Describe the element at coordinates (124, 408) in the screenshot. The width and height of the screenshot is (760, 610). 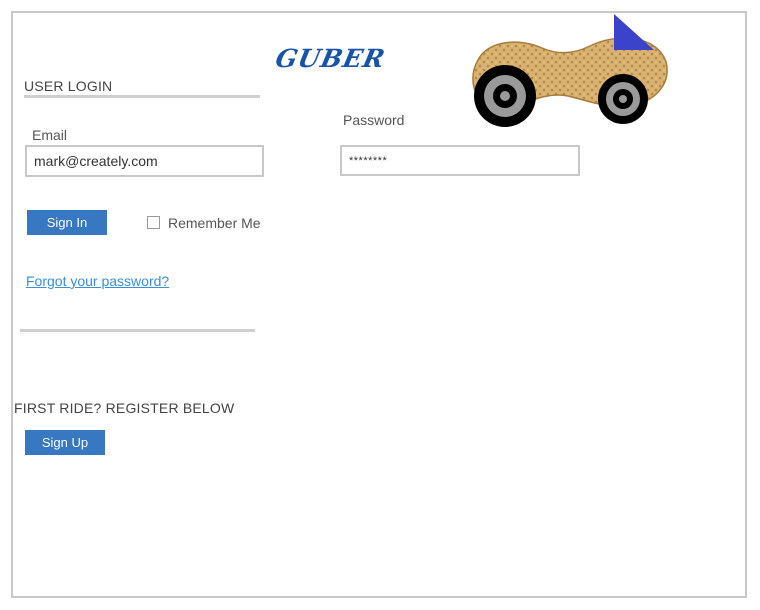
I see `register-section-title: FIRST RIDE? REGISTER BELOW` at that location.